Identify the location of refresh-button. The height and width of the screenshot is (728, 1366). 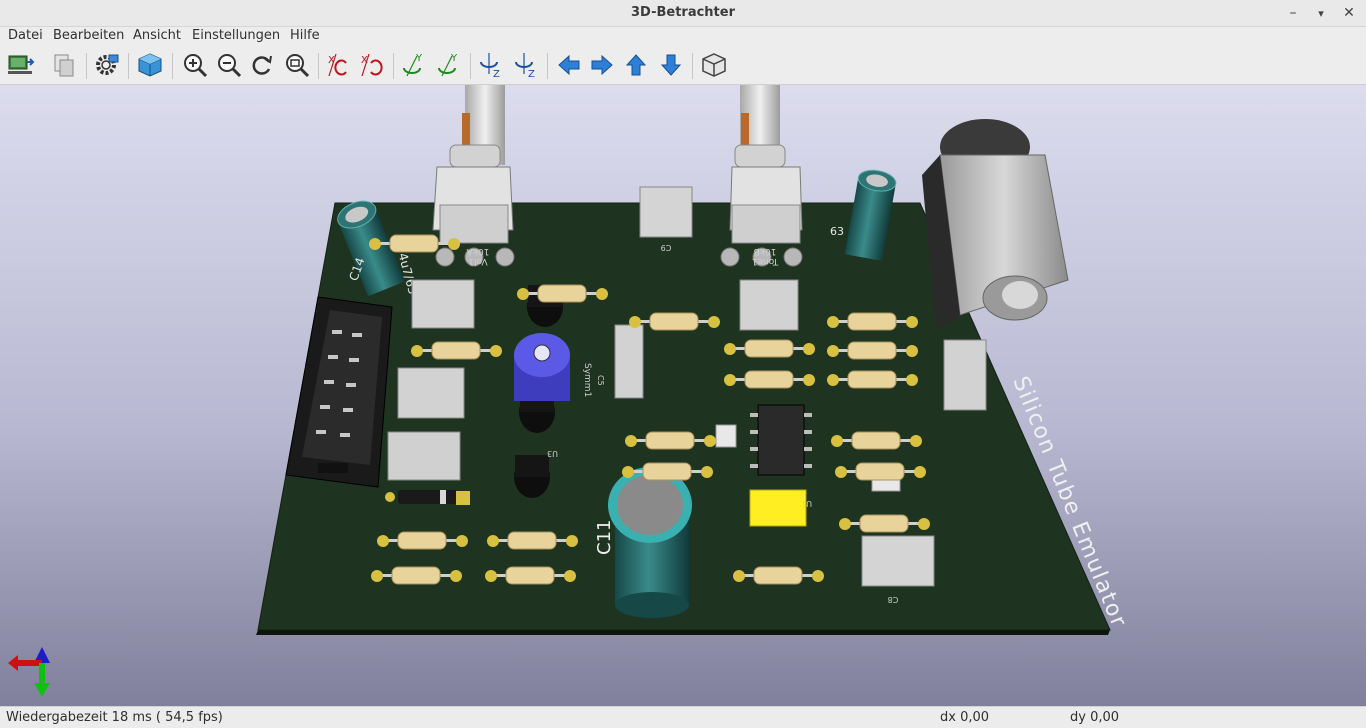
(262, 65).